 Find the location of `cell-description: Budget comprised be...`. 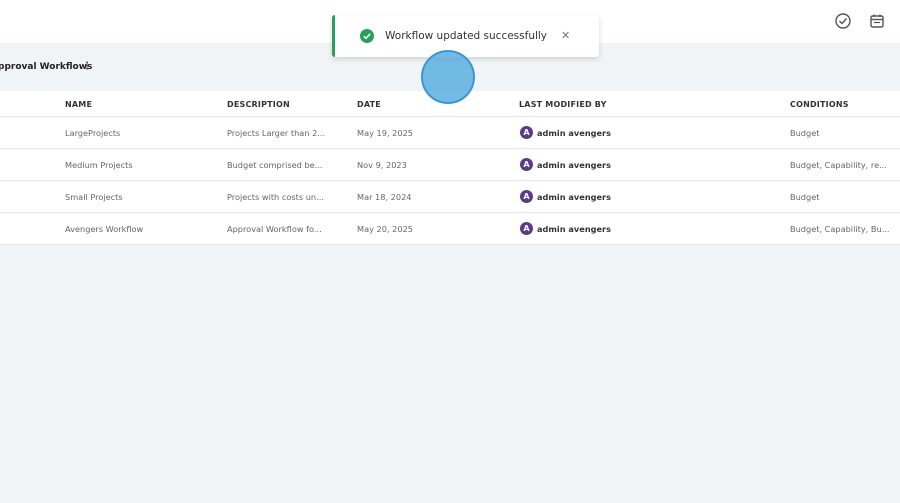

cell-description: Budget comprised be... is located at coordinates (275, 165).